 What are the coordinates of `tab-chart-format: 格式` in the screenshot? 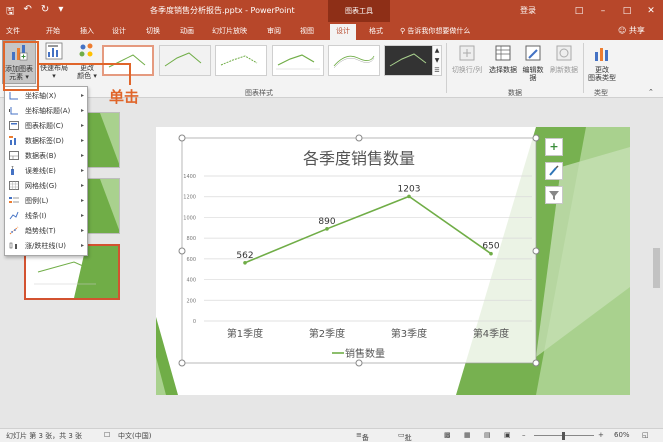 It's located at (376, 31).